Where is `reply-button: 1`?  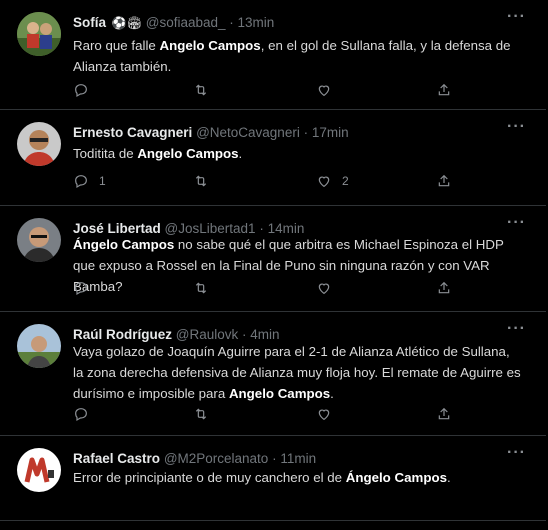 reply-button: 1 is located at coordinates (89, 181).